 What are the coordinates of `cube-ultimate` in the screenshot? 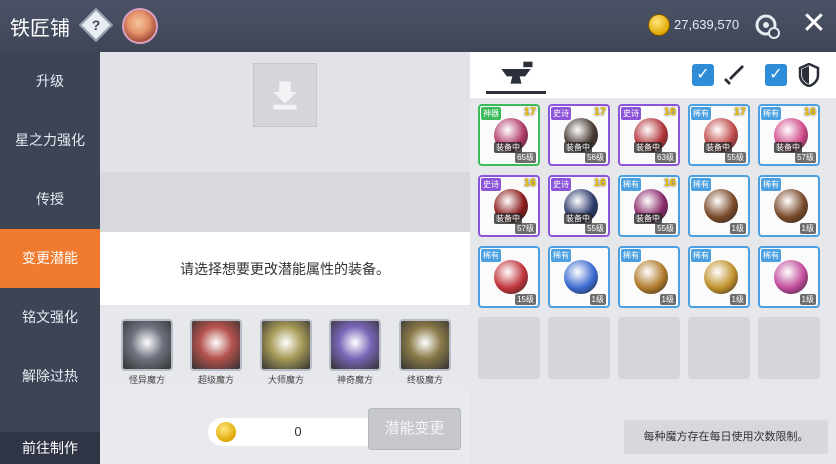 It's located at (425, 345).